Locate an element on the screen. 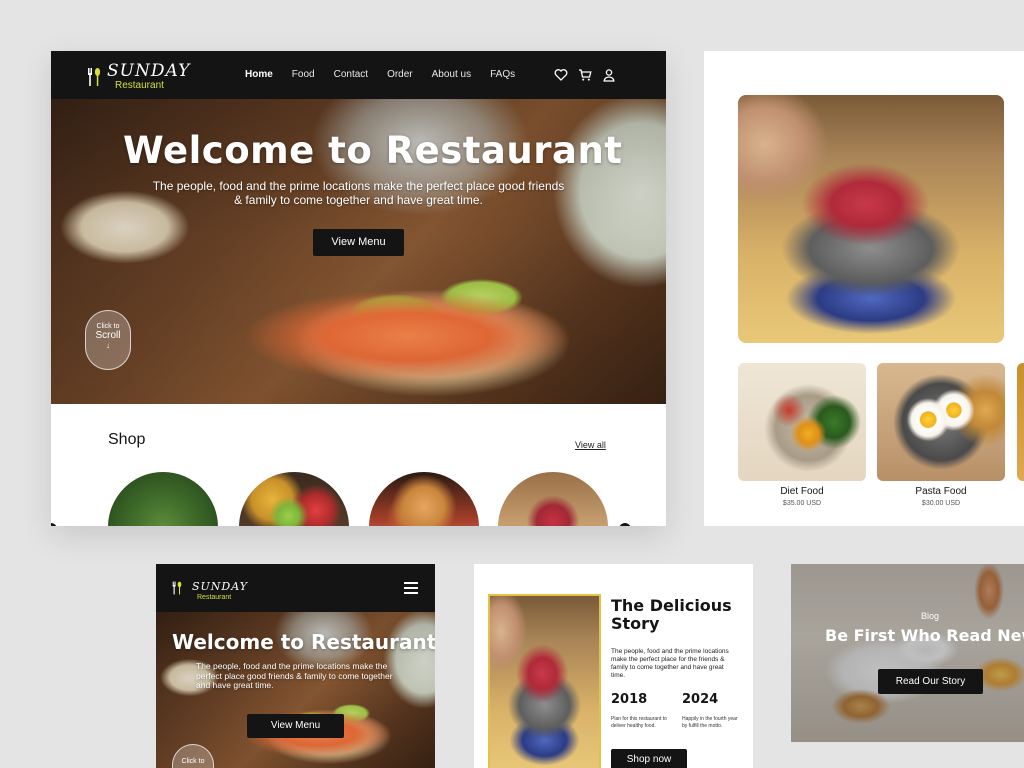 The height and width of the screenshot is (768, 1024). shop-category-fruits is located at coordinates (294, 499).